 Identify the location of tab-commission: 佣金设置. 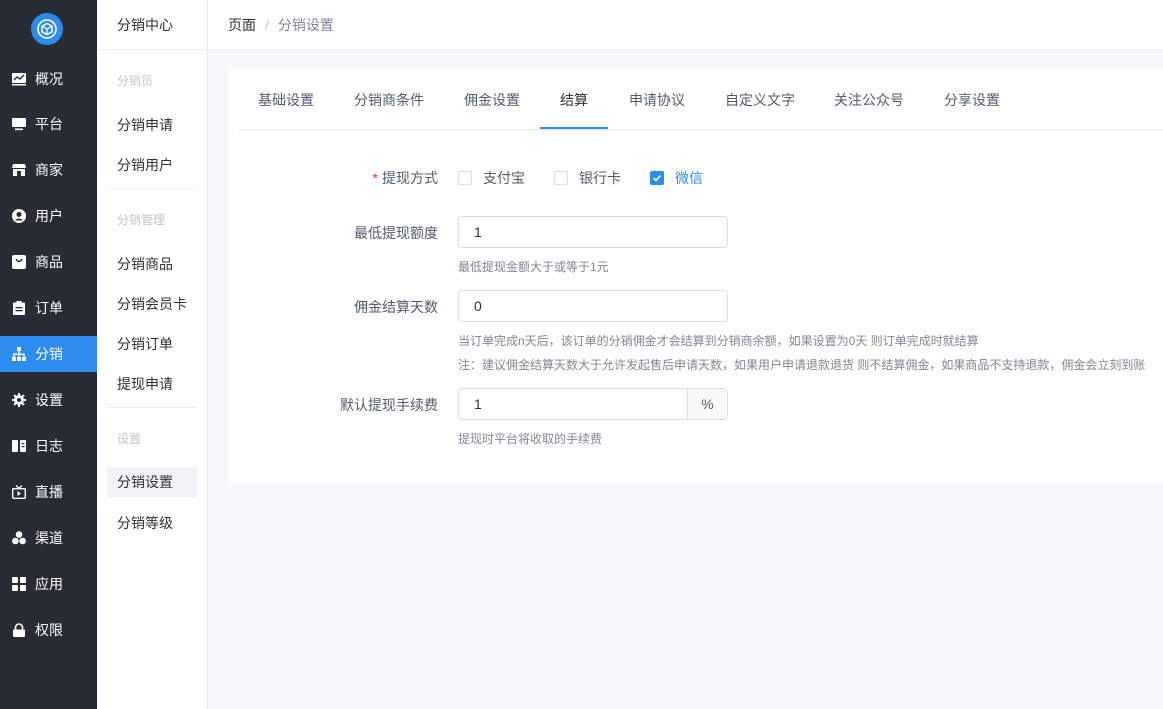
(492, 100).